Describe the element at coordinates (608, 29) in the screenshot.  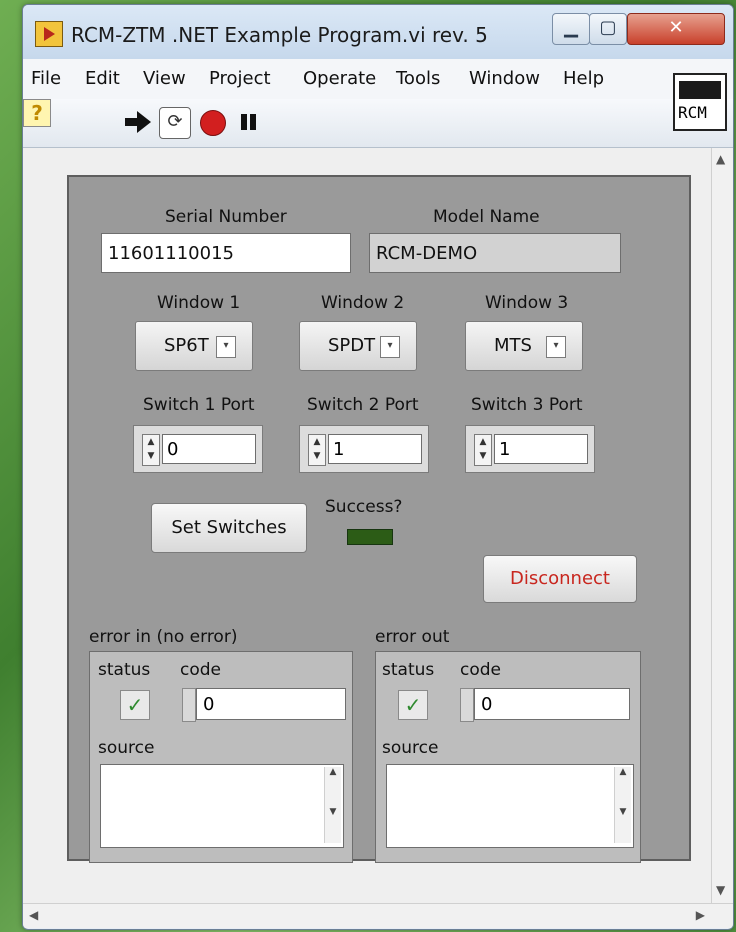
I see `maximize-button: ▢` at that location.